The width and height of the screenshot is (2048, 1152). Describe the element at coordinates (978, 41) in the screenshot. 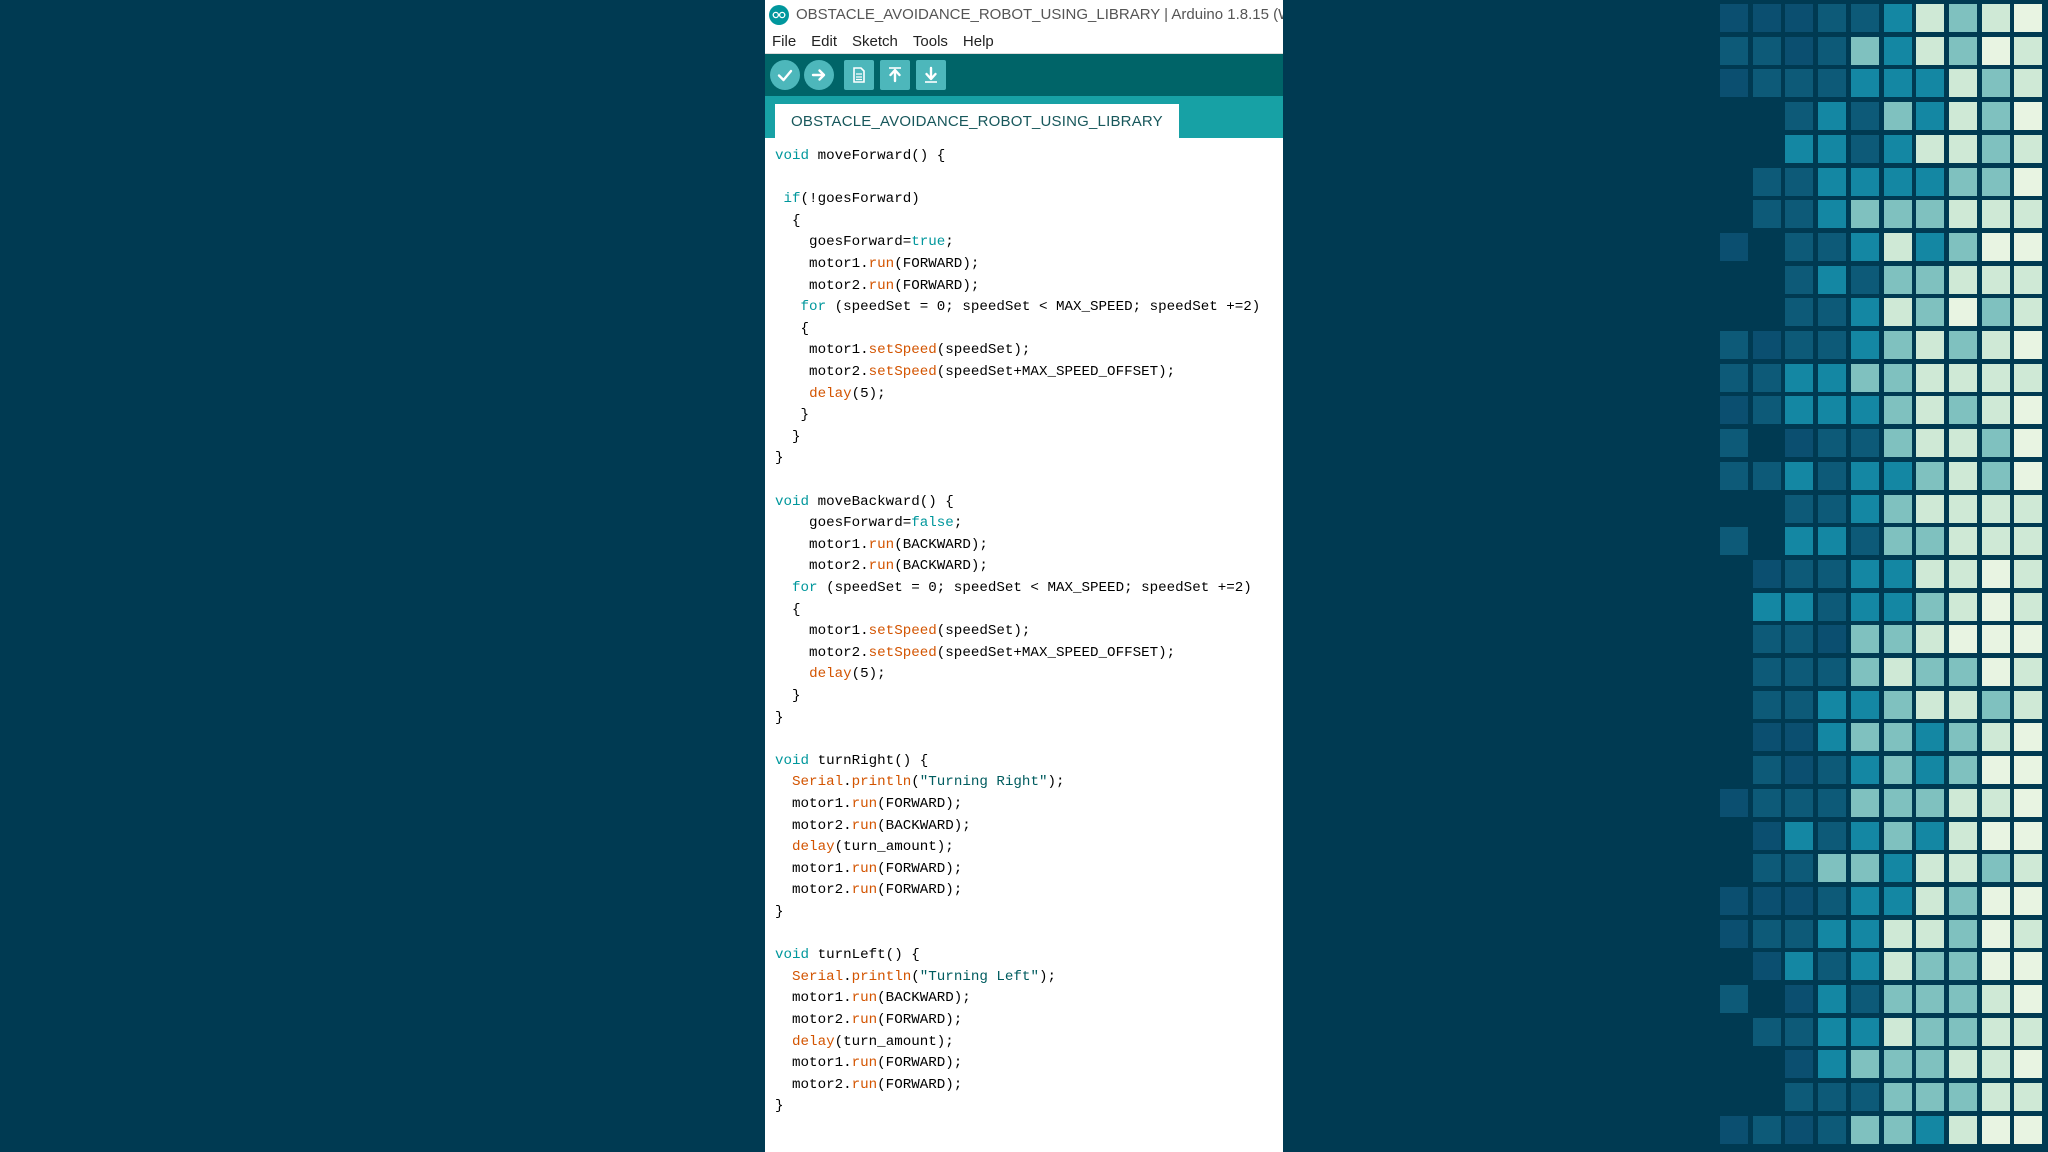

I see `menu-help: Help` at that location.